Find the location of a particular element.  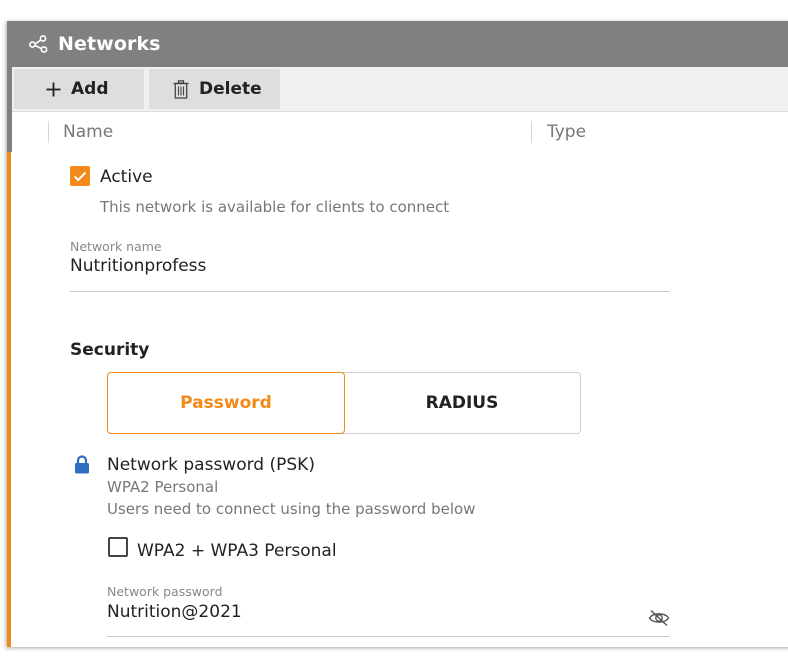

checkmark-icon is located at coordinates (80, 176).